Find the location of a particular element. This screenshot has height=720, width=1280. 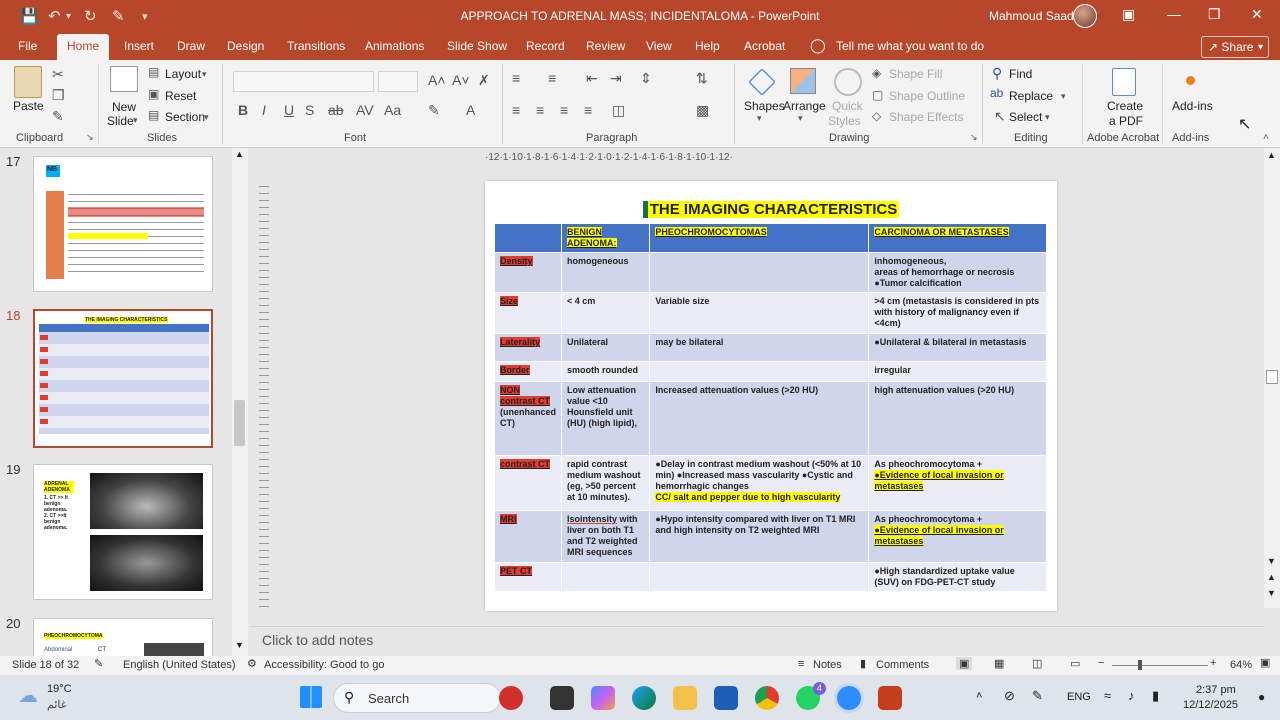

thumbnail-scrollbar: ▲ ▼ is located at coordinates (240, 402).